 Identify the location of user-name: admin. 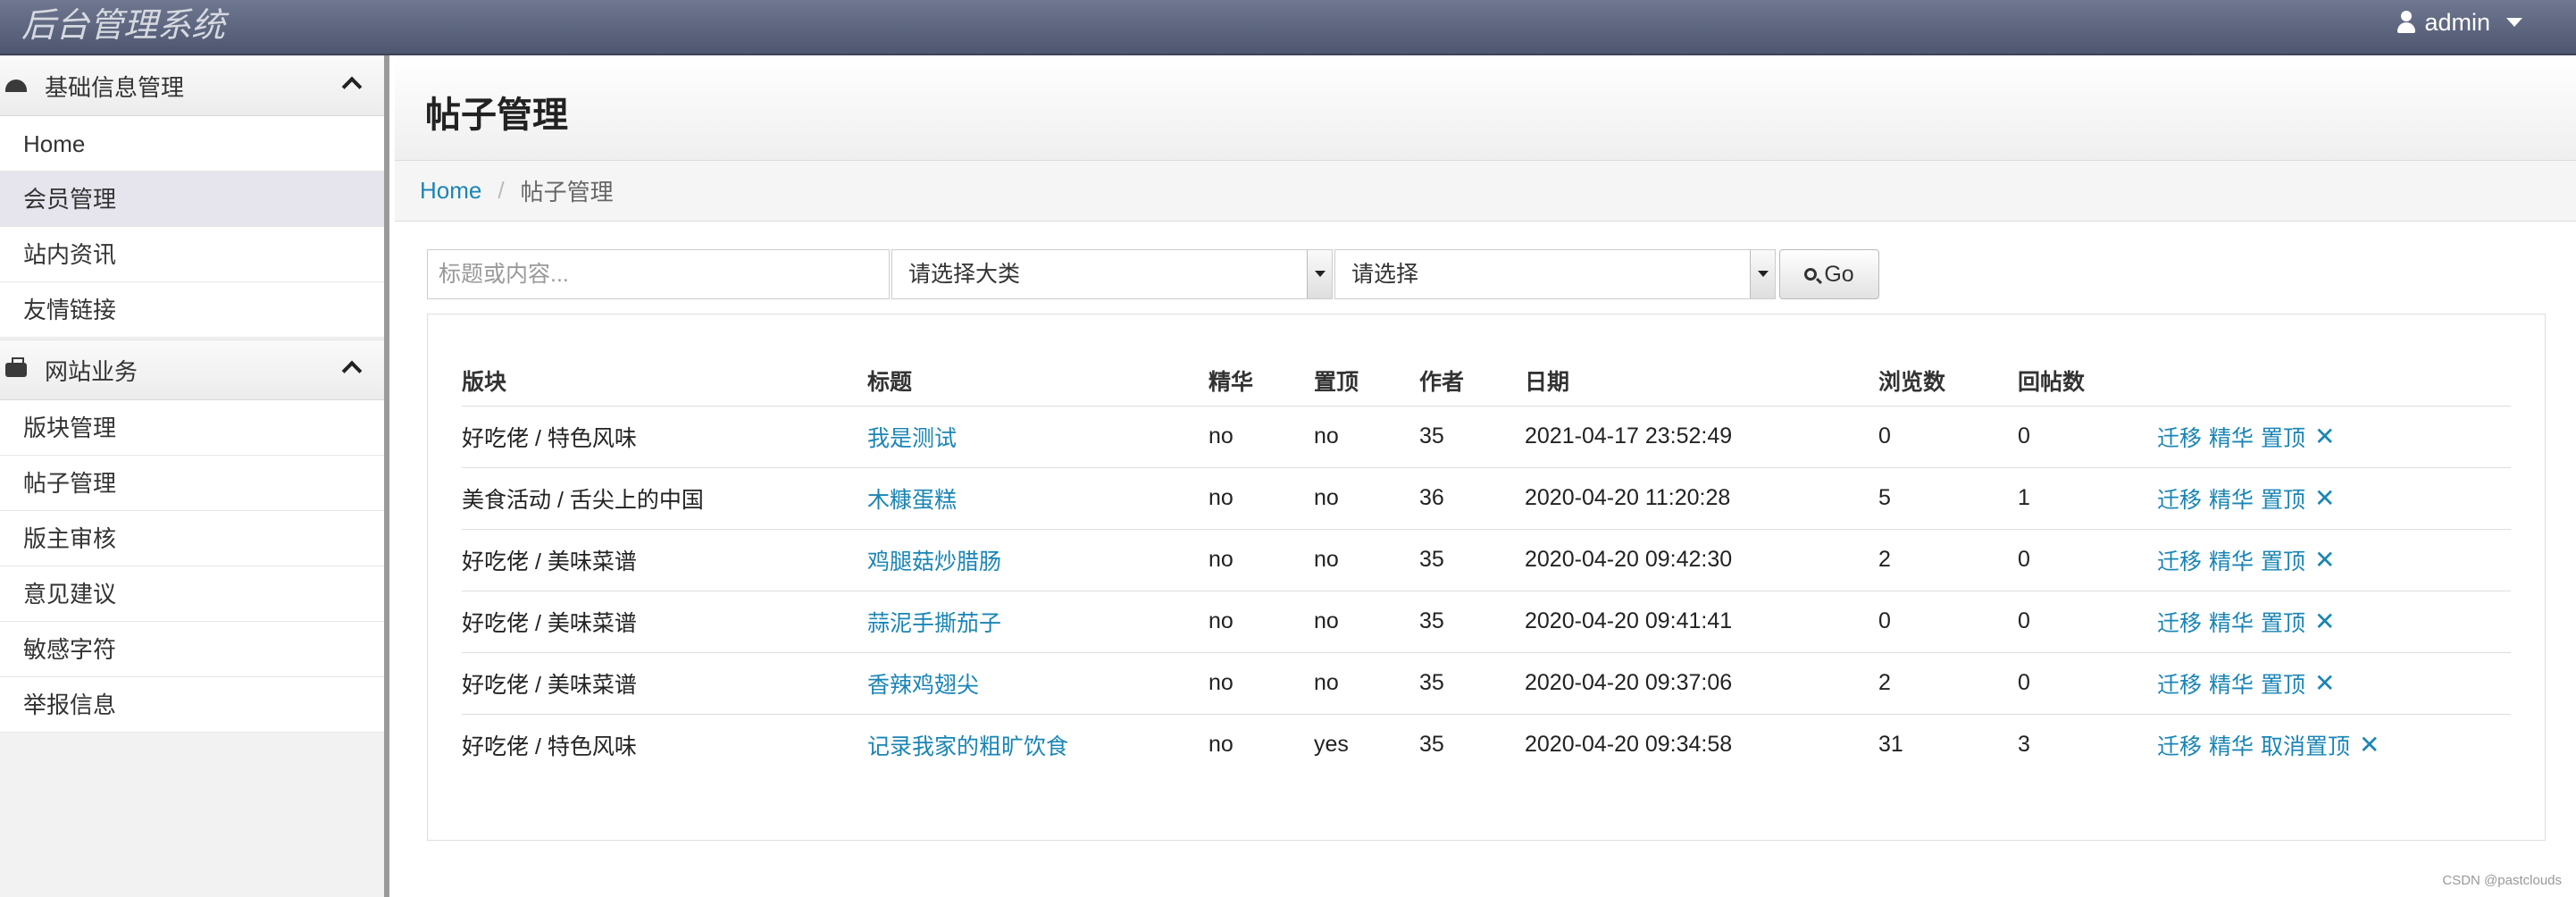
(2457, 22).